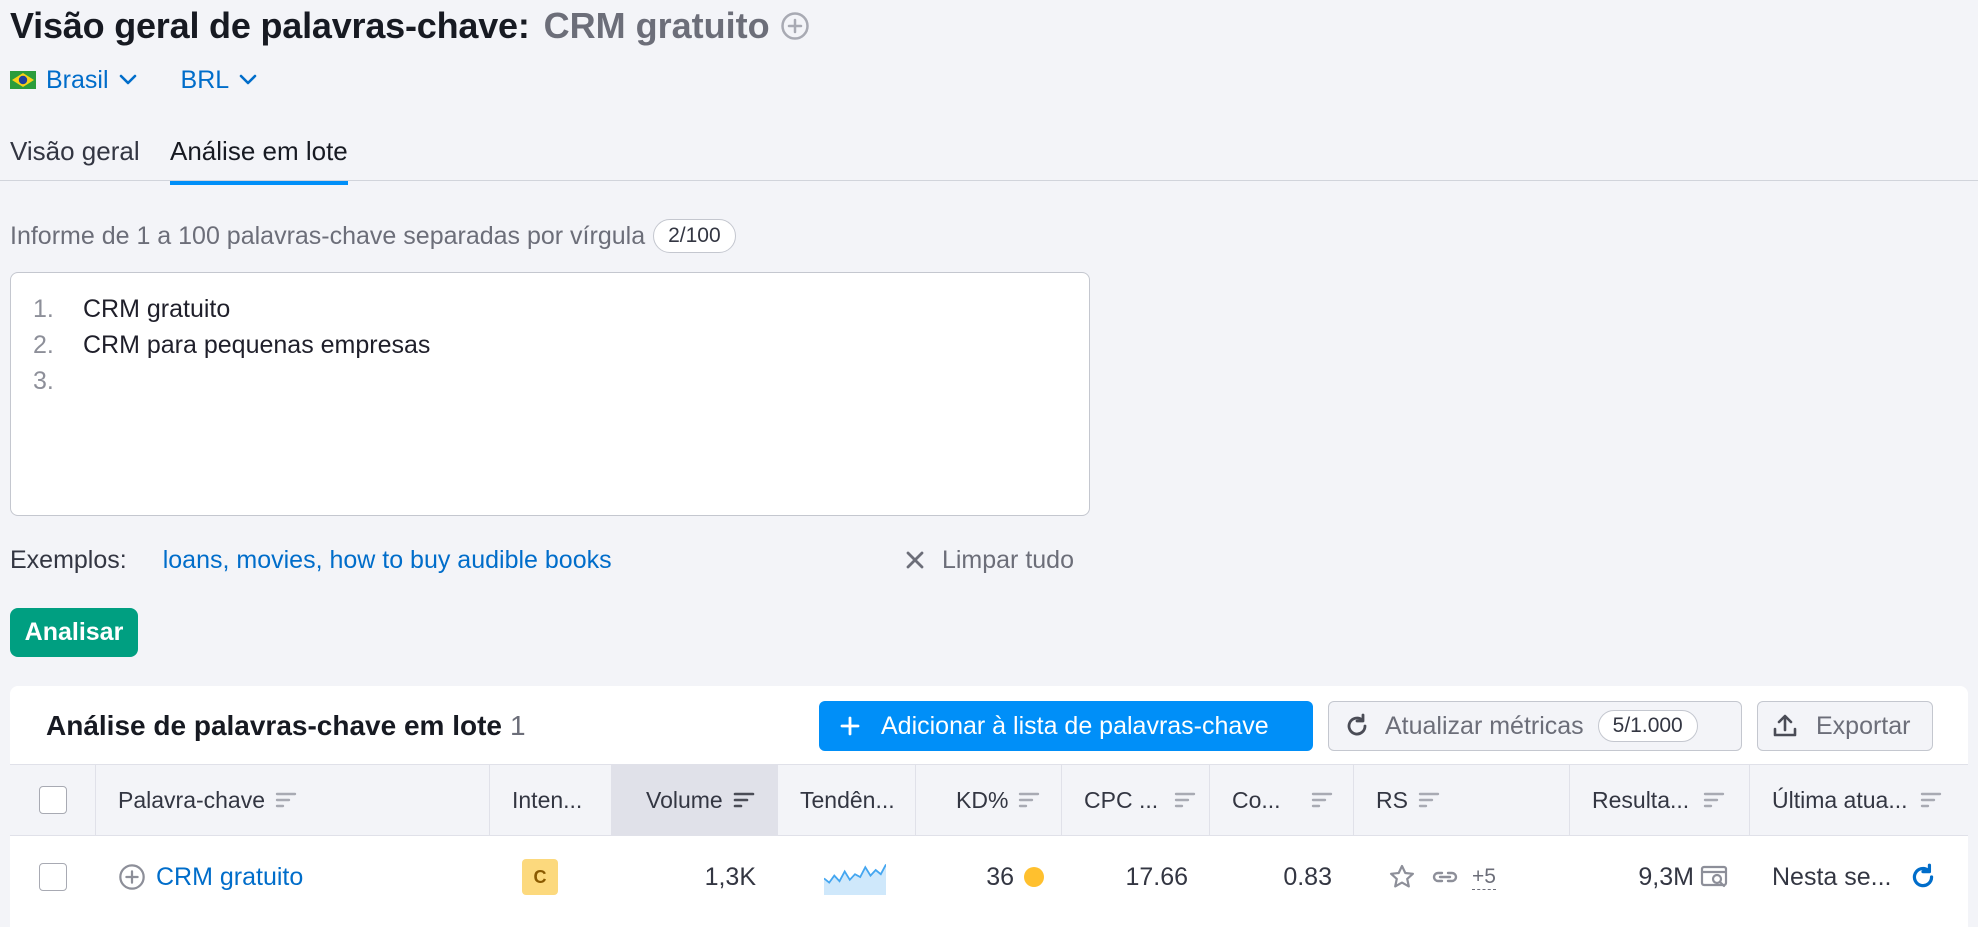 Image resolution: width=1978 pixels, height=927 pixels. Describe the element at coordinates (550, 345) in the screenshot. I see `textarea-line: 2. CRM para pequenas empresas` at that location.